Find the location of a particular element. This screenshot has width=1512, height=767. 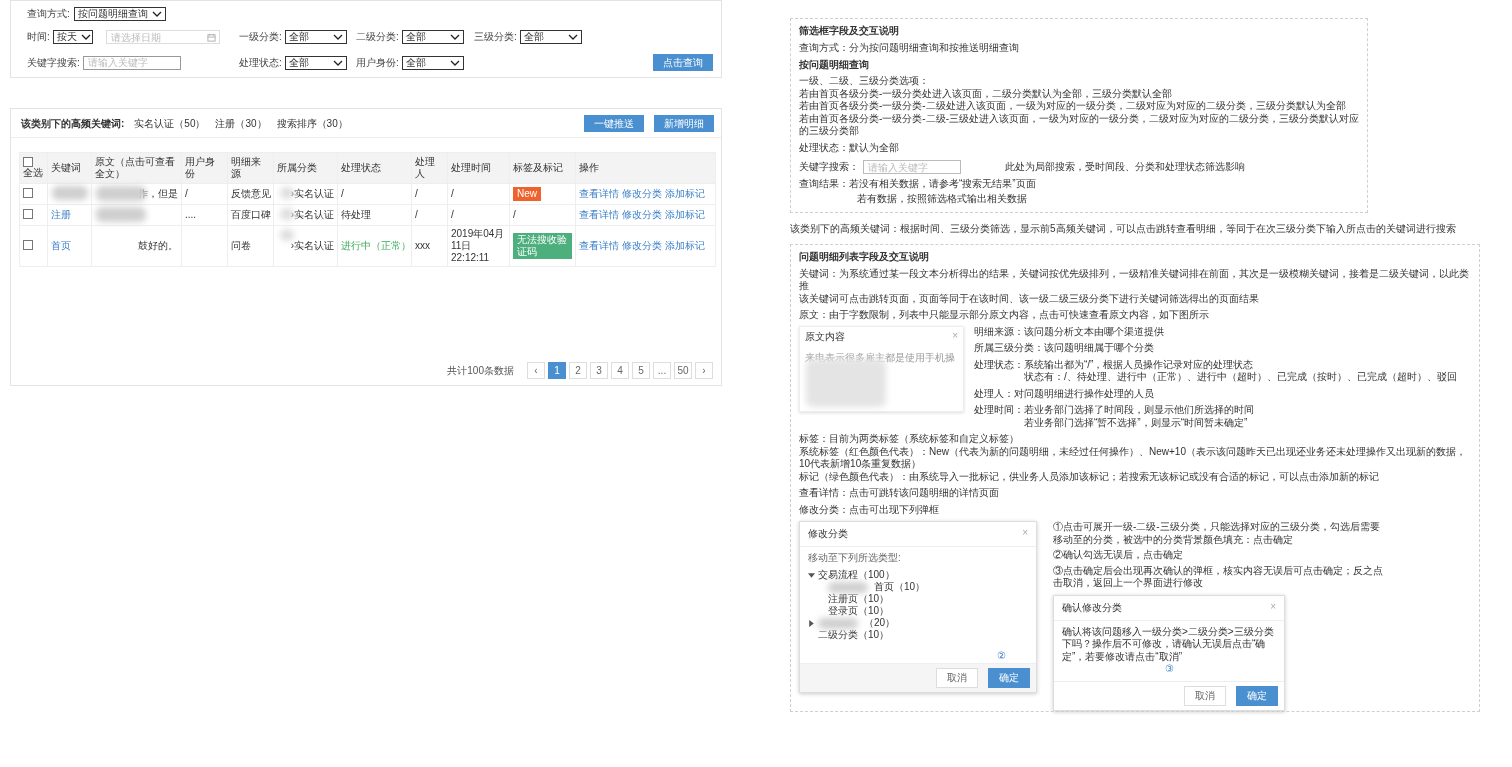

popup-title: 原文内容 is located at coordinates (825, 336).